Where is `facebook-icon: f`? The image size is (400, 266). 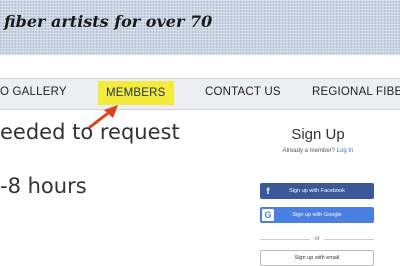
facebook-icon: f is located at coordinates (268, 191).